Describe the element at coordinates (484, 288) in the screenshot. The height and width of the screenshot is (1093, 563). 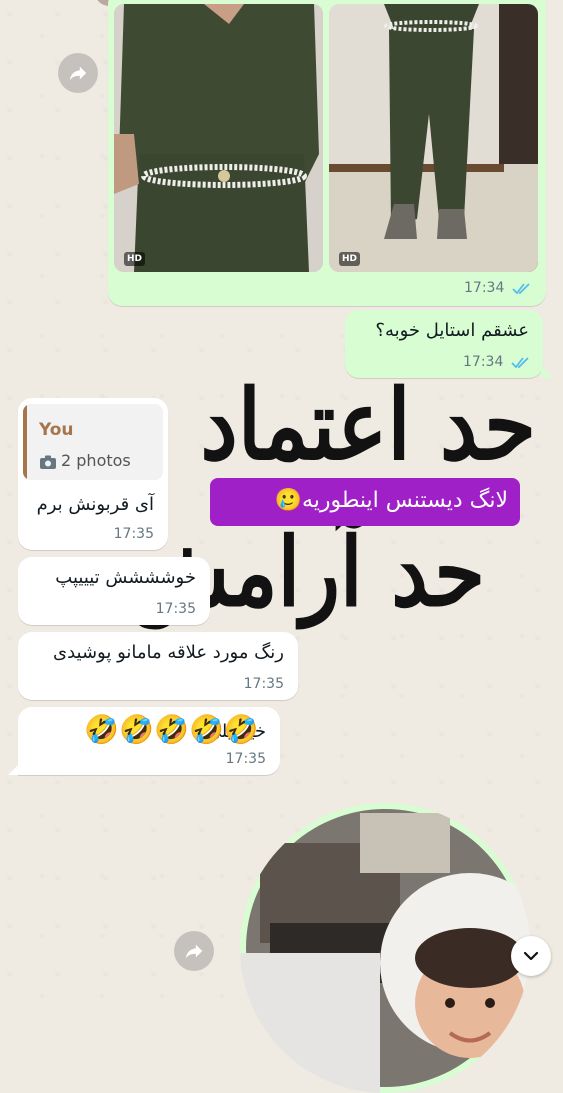
I see `message-time: 17:34` at that location.